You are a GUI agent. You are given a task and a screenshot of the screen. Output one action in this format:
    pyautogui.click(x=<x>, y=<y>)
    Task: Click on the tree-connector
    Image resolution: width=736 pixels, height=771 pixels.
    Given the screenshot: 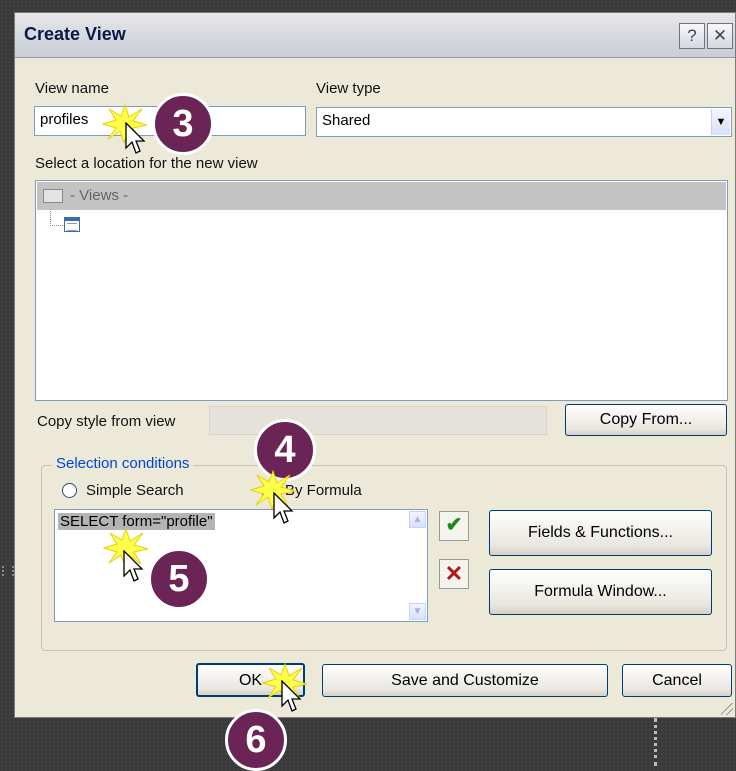 What is the action you would take?
    pyautogui.click(x=56, y=218)
    